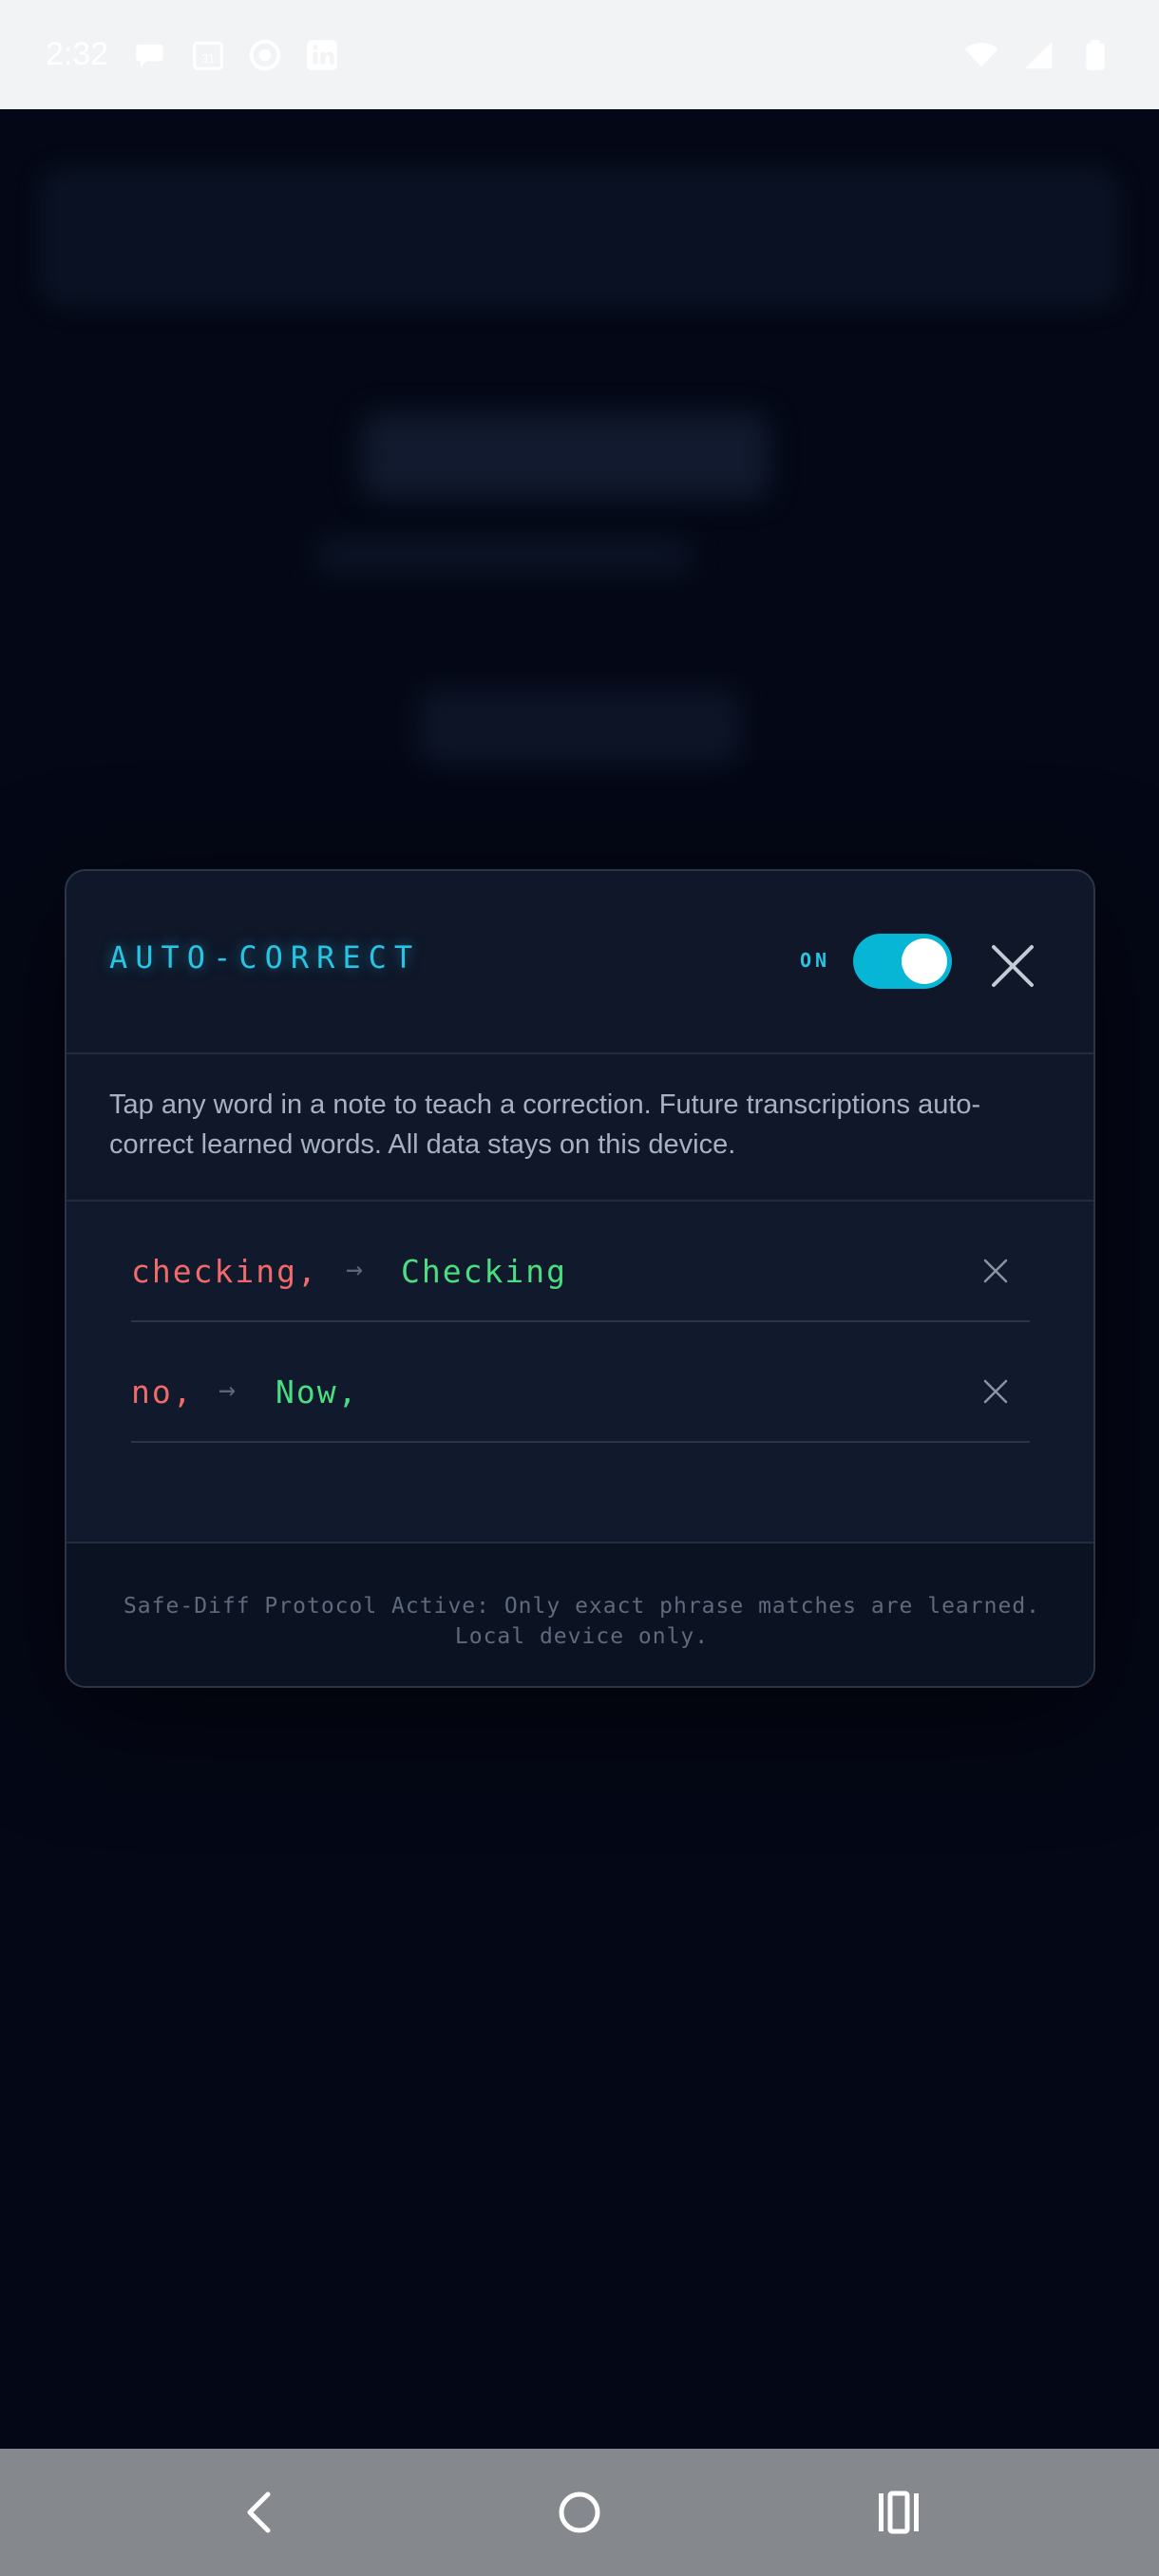 The height and width of the screenshot is (2576, 1159). What do you see at coordinates (484, 1271) in the screenshot?
I see `rule-to-word: Checking` at bounding box center [484, 1271].